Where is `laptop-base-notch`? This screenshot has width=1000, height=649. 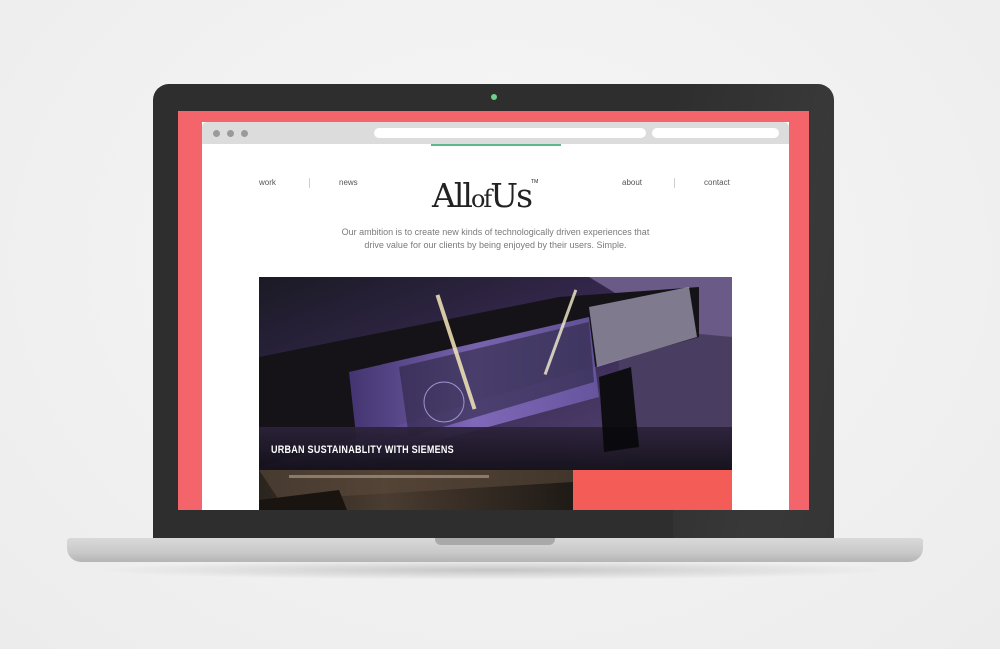
laptop-base-notch is located at coordinates (495, 541).